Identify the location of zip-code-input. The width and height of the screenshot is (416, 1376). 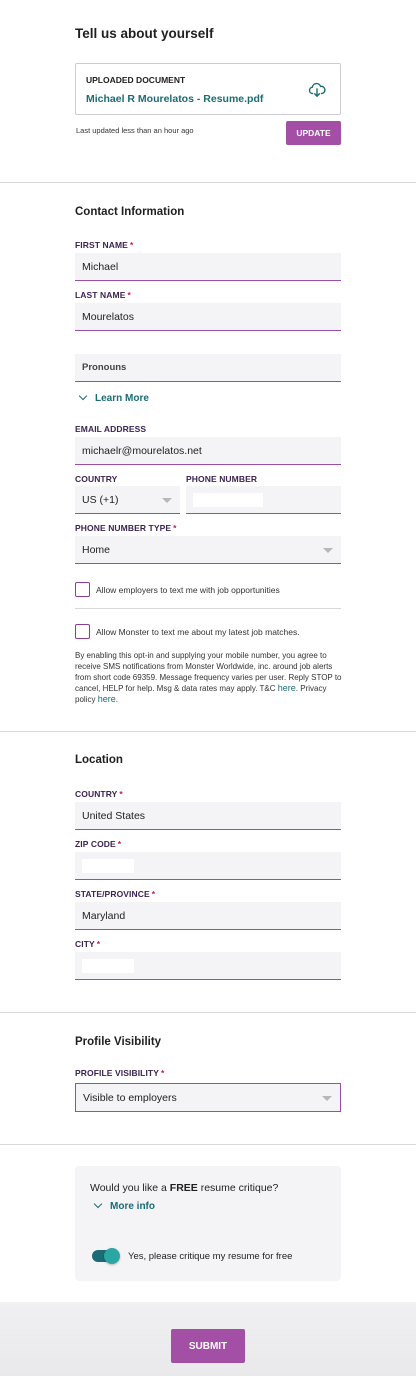
(208, 866).